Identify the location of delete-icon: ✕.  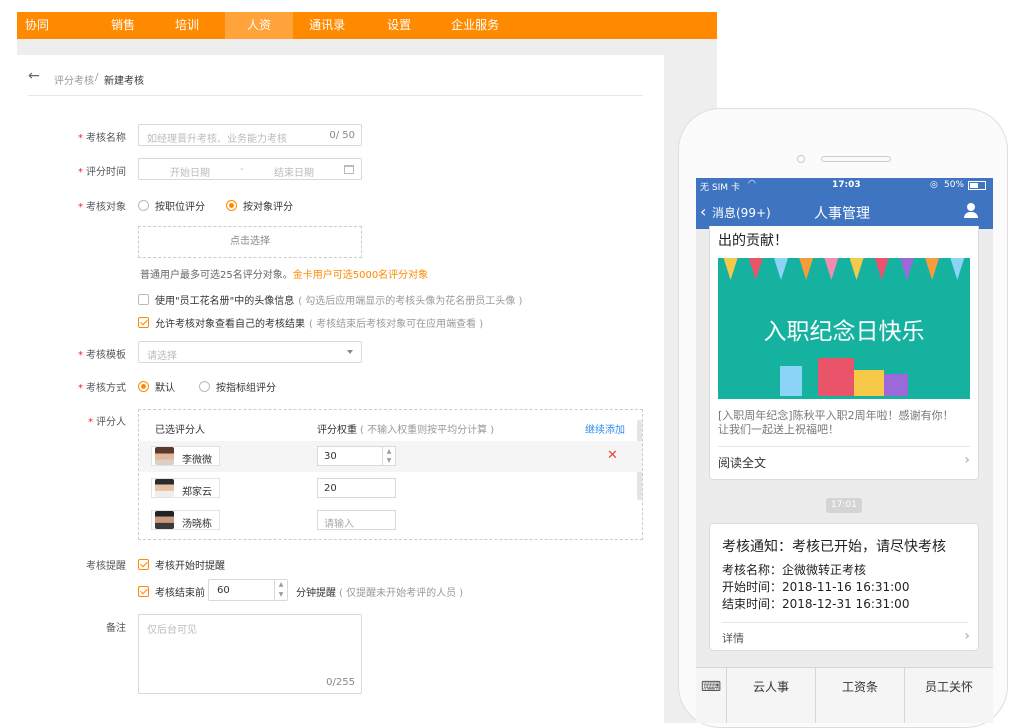
(612, 455).